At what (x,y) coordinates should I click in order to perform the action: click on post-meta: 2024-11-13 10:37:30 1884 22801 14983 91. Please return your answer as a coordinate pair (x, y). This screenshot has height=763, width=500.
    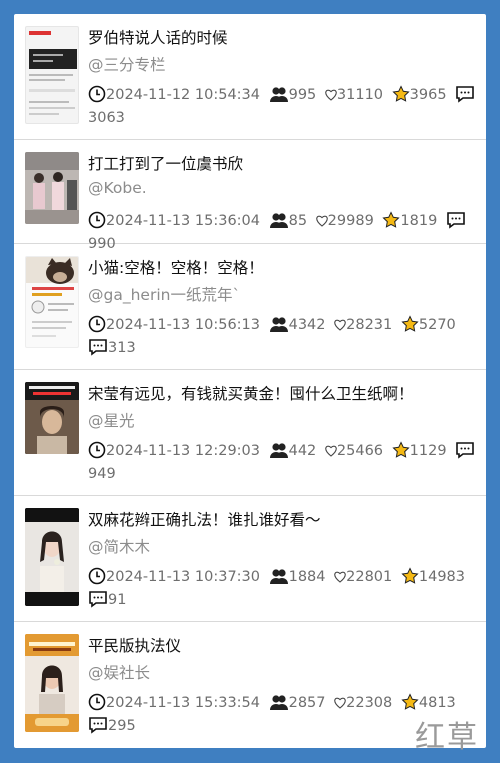
    Looking at the image, I should click on (284, 589).